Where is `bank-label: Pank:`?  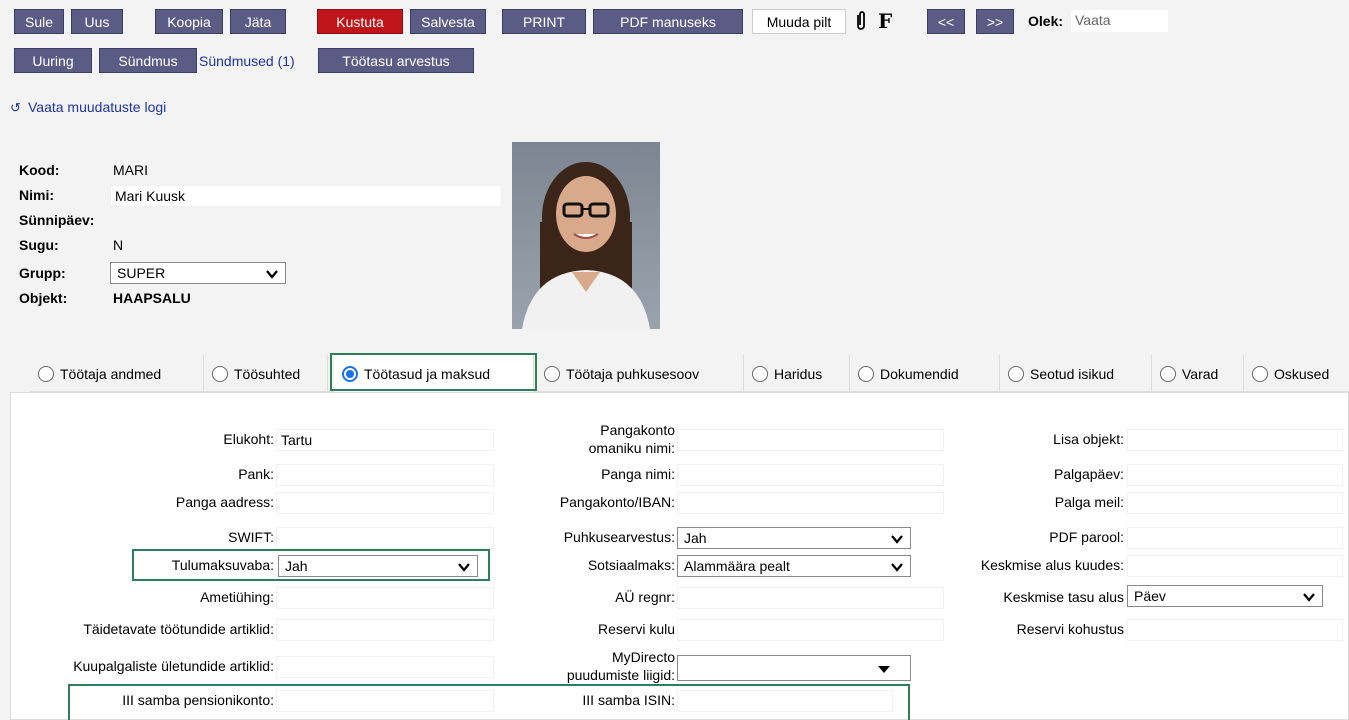 bank-label: Pank: is located at coordinates (256, 474).